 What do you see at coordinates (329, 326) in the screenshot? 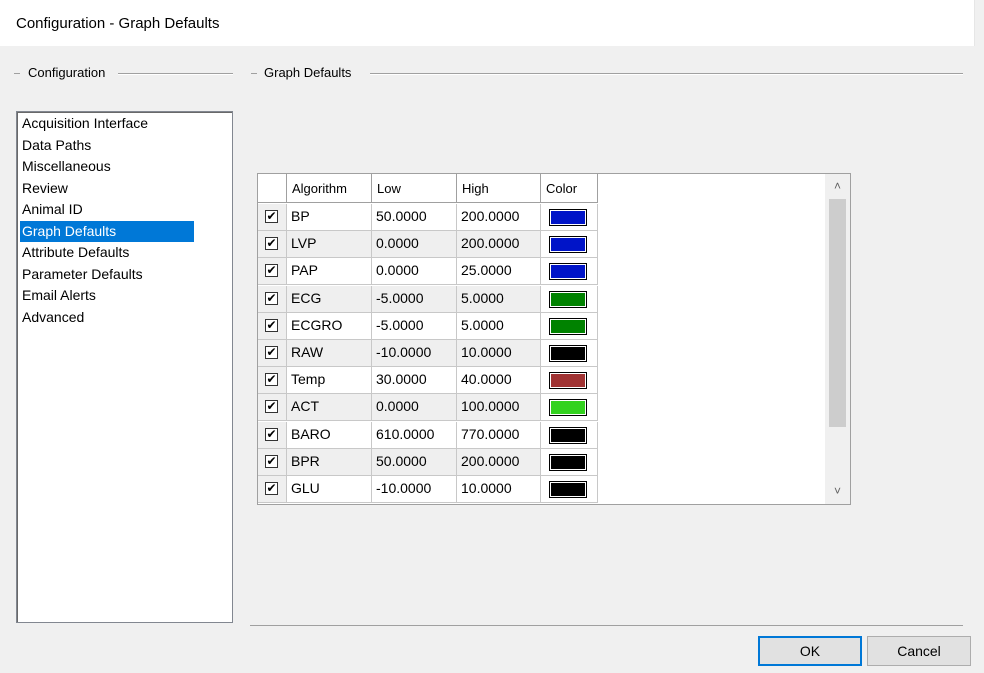
I see `algorithm-cell: ECGRO` at bounding box center [329, 326].